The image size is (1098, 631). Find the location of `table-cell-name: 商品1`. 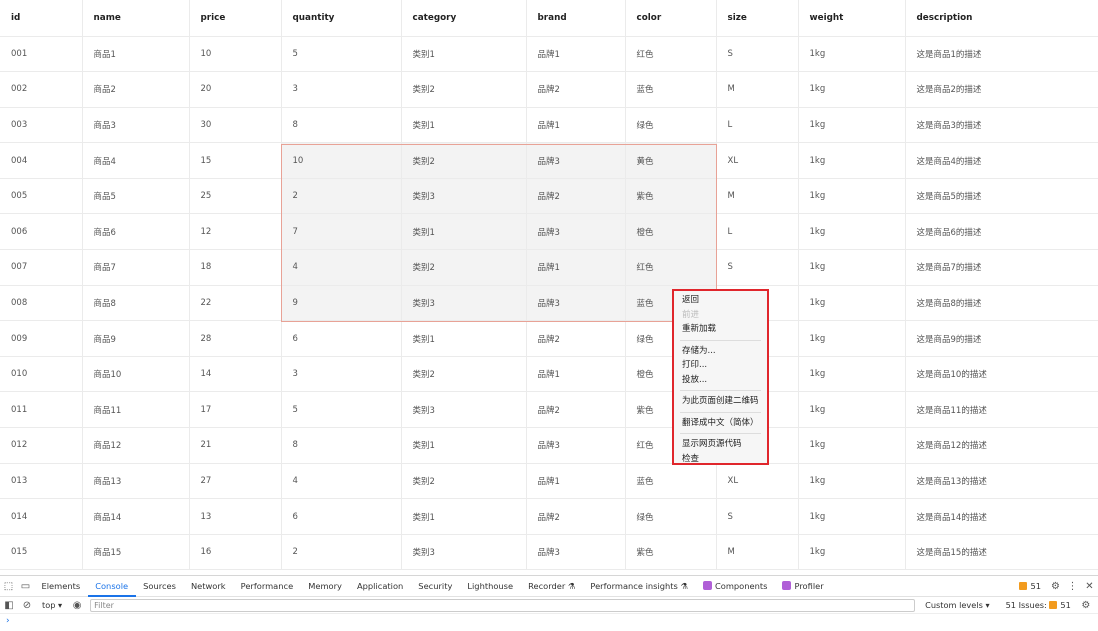

table-cell-name: 商品1 is located at coordinates (136, 54).